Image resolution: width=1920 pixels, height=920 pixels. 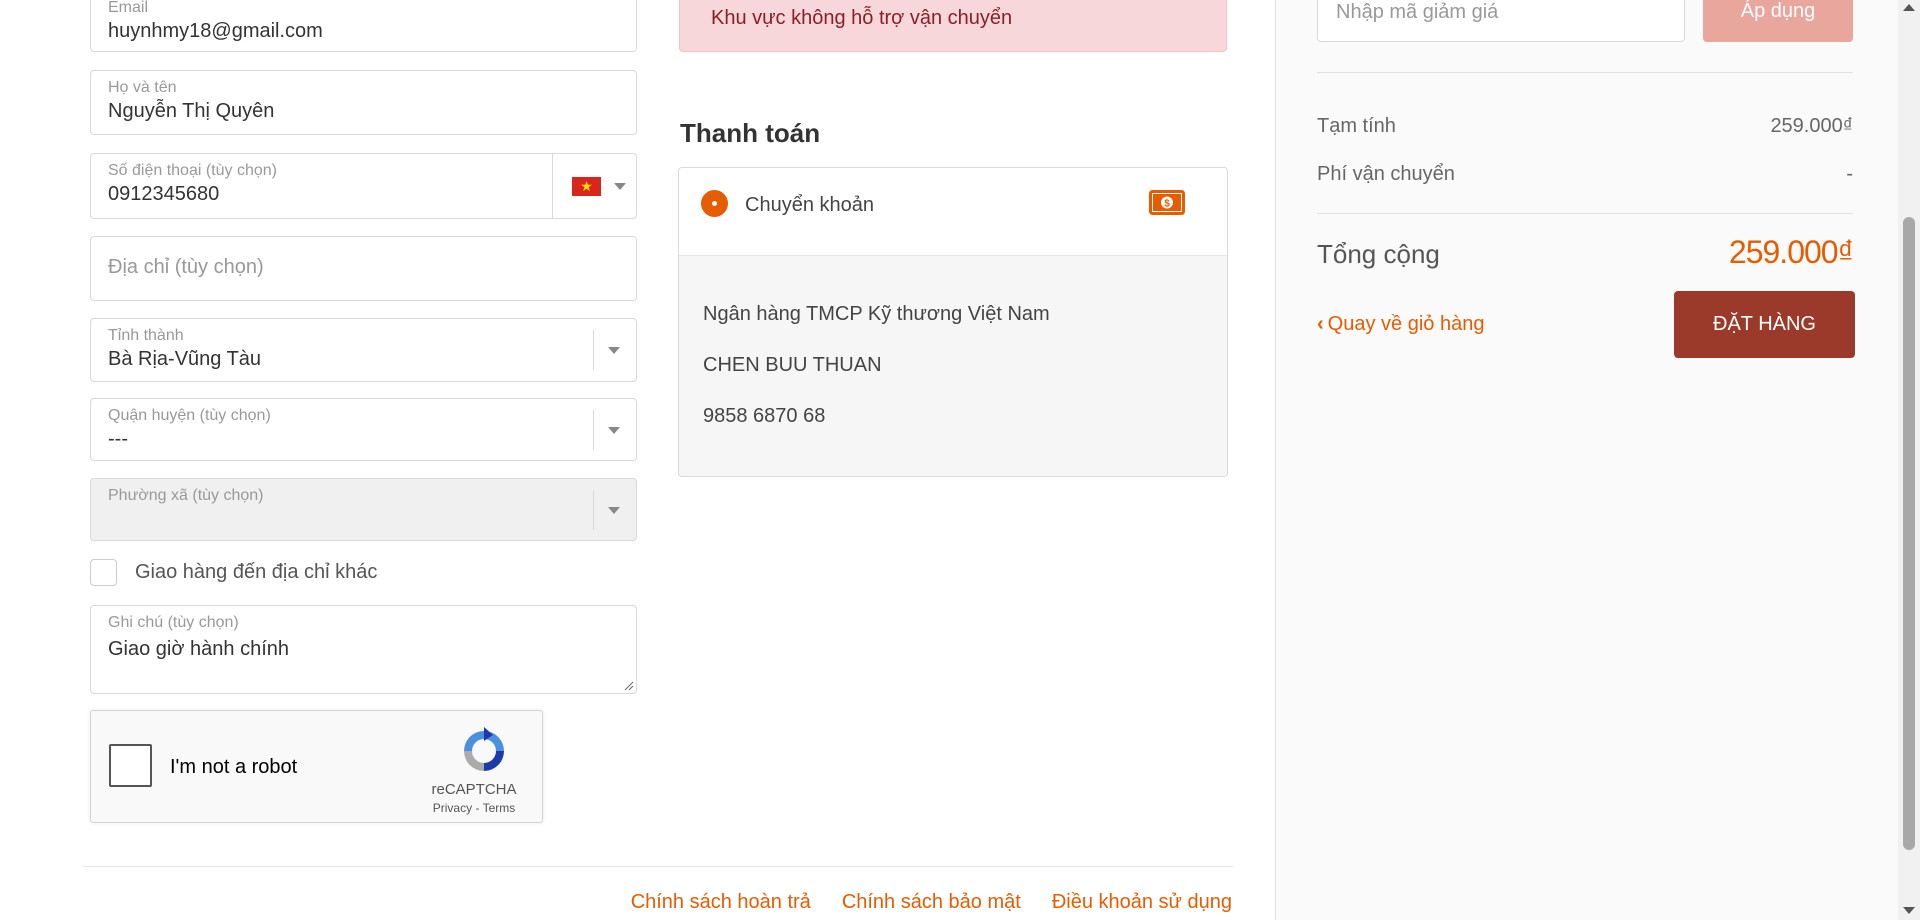 I want to click on scroll-thumb, so click(x=1909, y=533).